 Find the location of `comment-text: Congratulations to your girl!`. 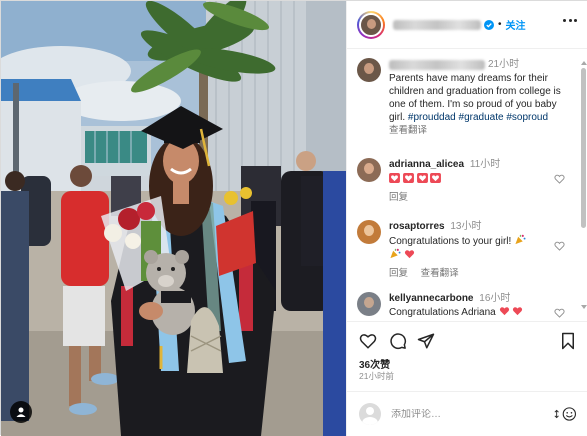

comment-text: Congratulations to your girl! is located at coordinates (479, 248).